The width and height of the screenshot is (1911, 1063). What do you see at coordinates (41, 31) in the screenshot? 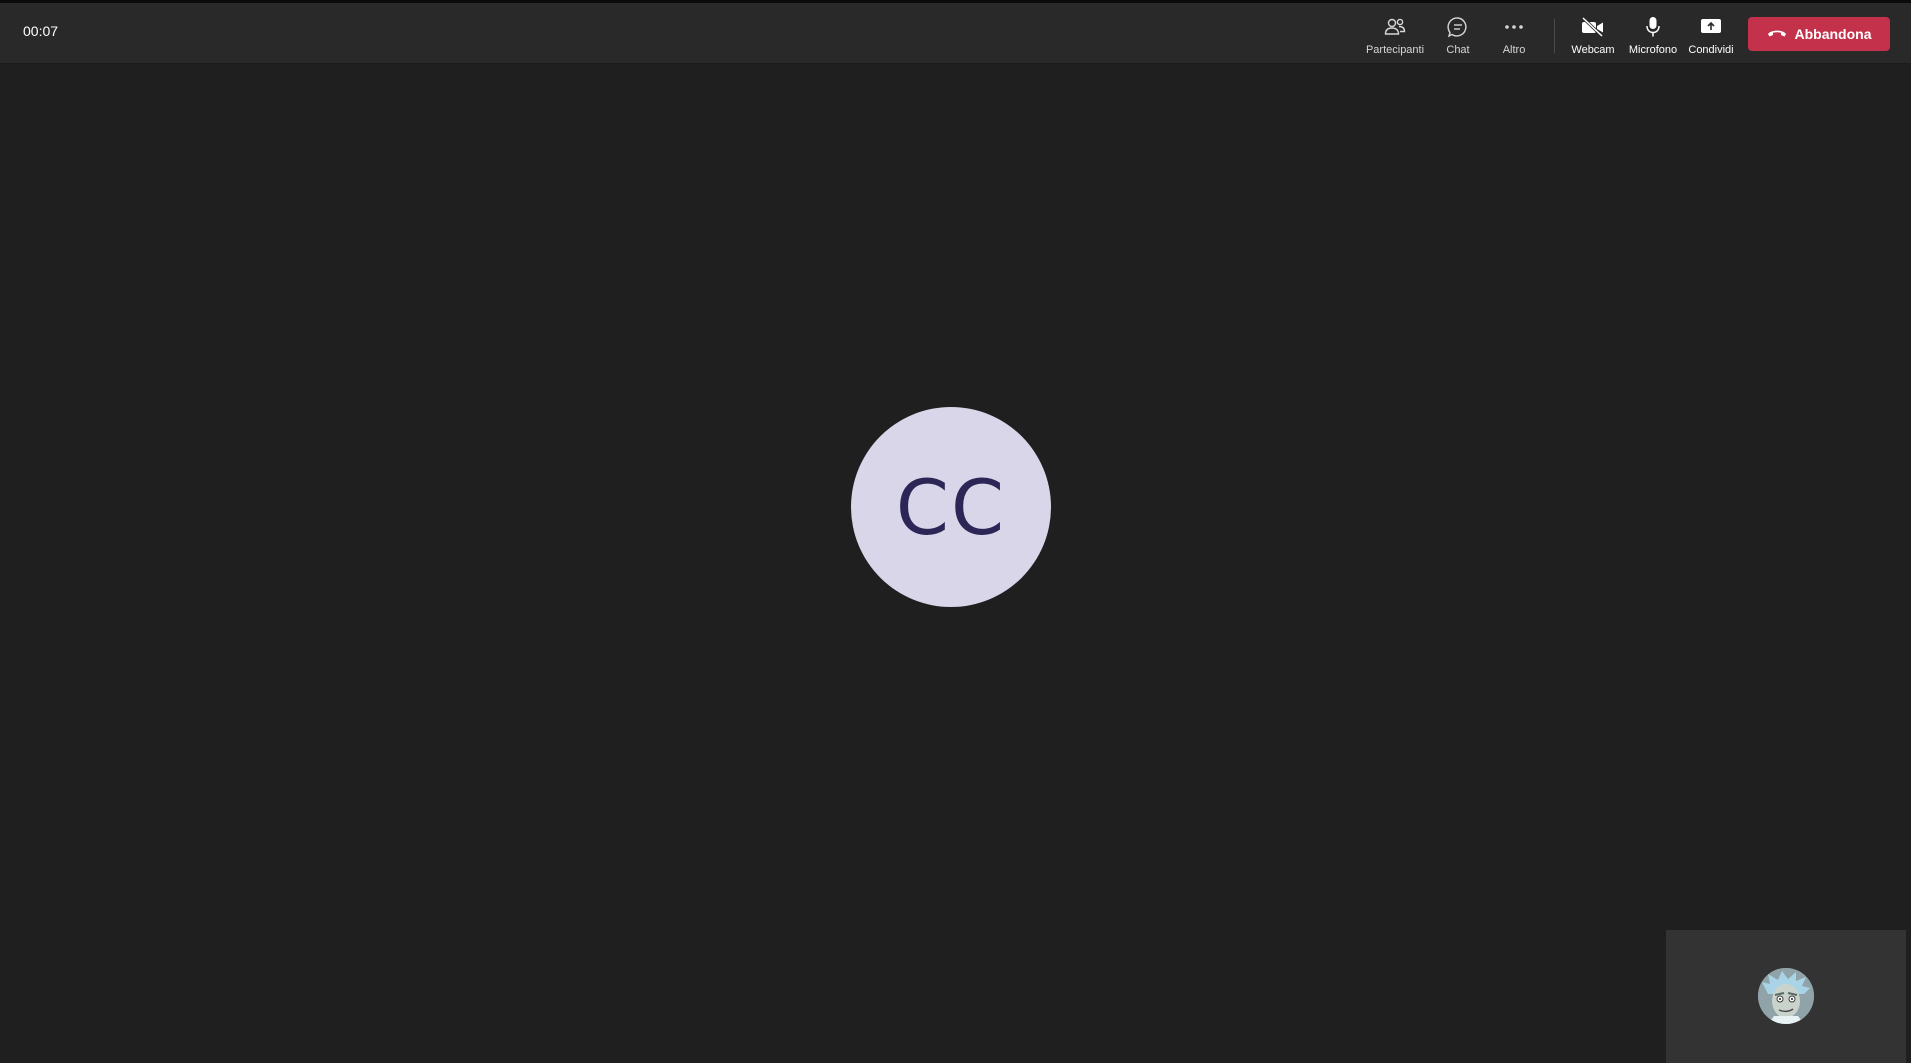
I see `meeting-timer: 00:07` at bounding box center [41, 31].